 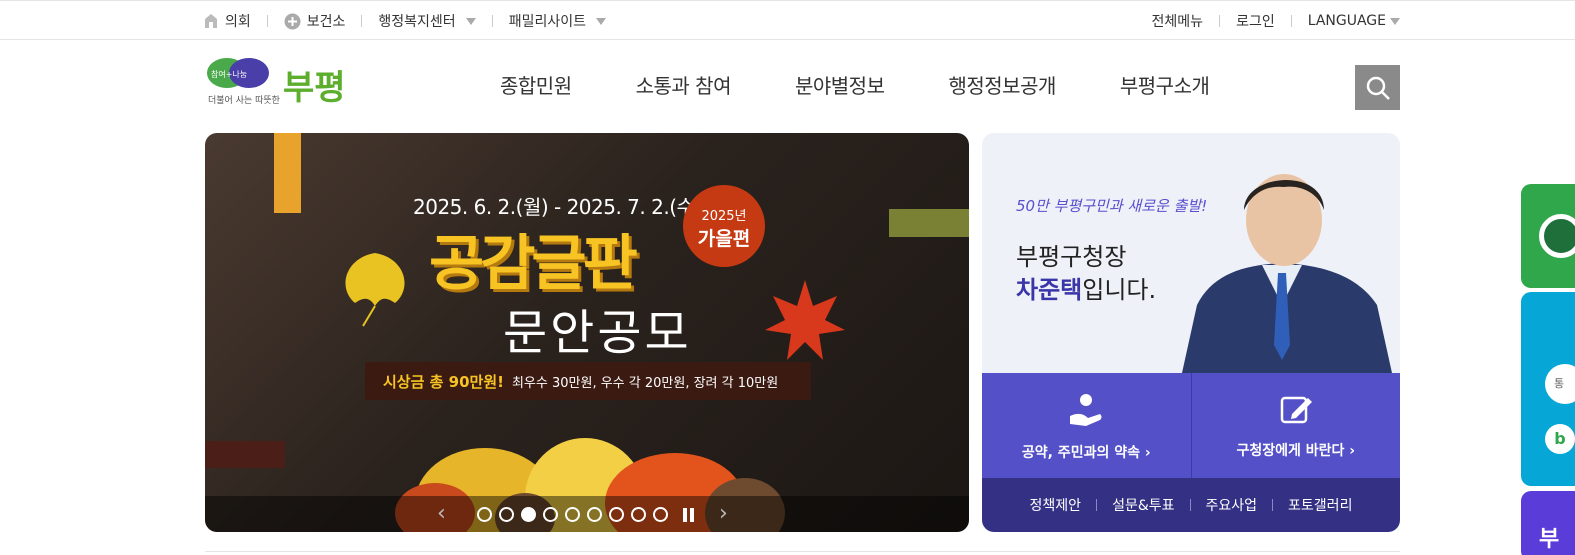 What do you see at coordinates (1560, 439) in the screenshot?
I see `quick-blog-icon: b` at bounding box center [1560, 439].